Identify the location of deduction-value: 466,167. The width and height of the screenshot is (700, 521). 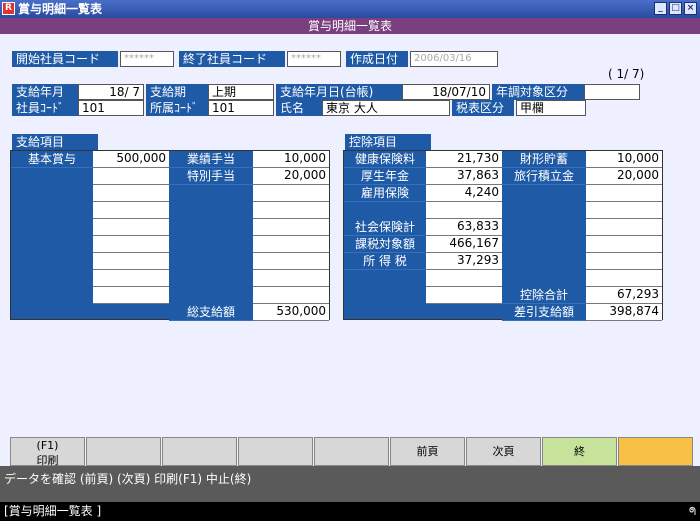
(464, 244).